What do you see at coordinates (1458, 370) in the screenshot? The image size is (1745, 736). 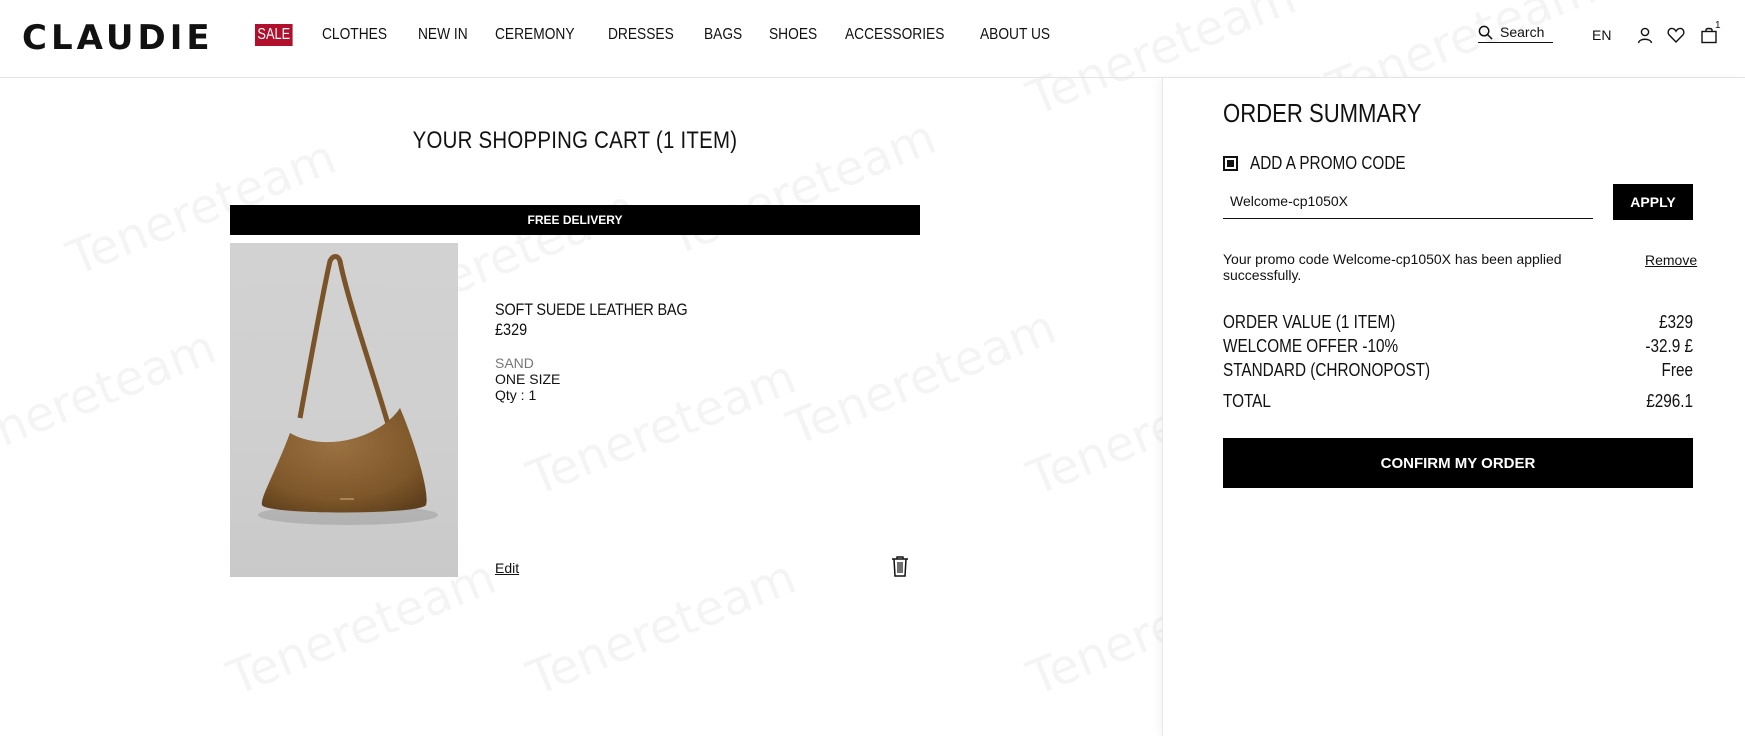 I see `shipping-line: STANDARD (CHRONOPOST) Free` at bounding box center [1458, 370].